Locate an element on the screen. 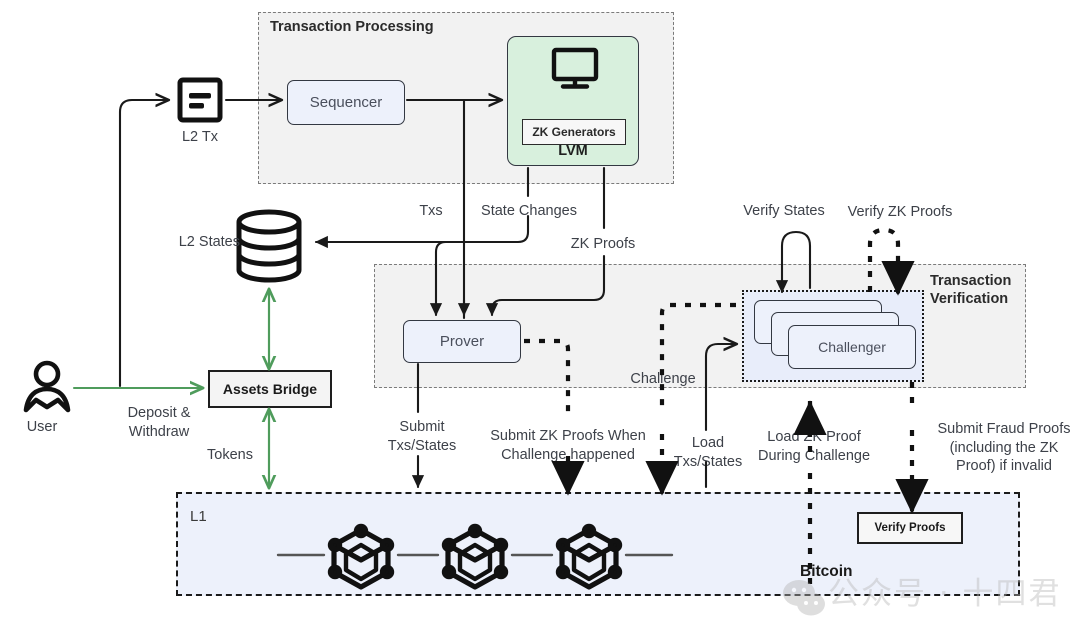 The height and width of the screenshot is (631, 1080). challenger-card-front: Challenger is located at coordinates (852, 347).